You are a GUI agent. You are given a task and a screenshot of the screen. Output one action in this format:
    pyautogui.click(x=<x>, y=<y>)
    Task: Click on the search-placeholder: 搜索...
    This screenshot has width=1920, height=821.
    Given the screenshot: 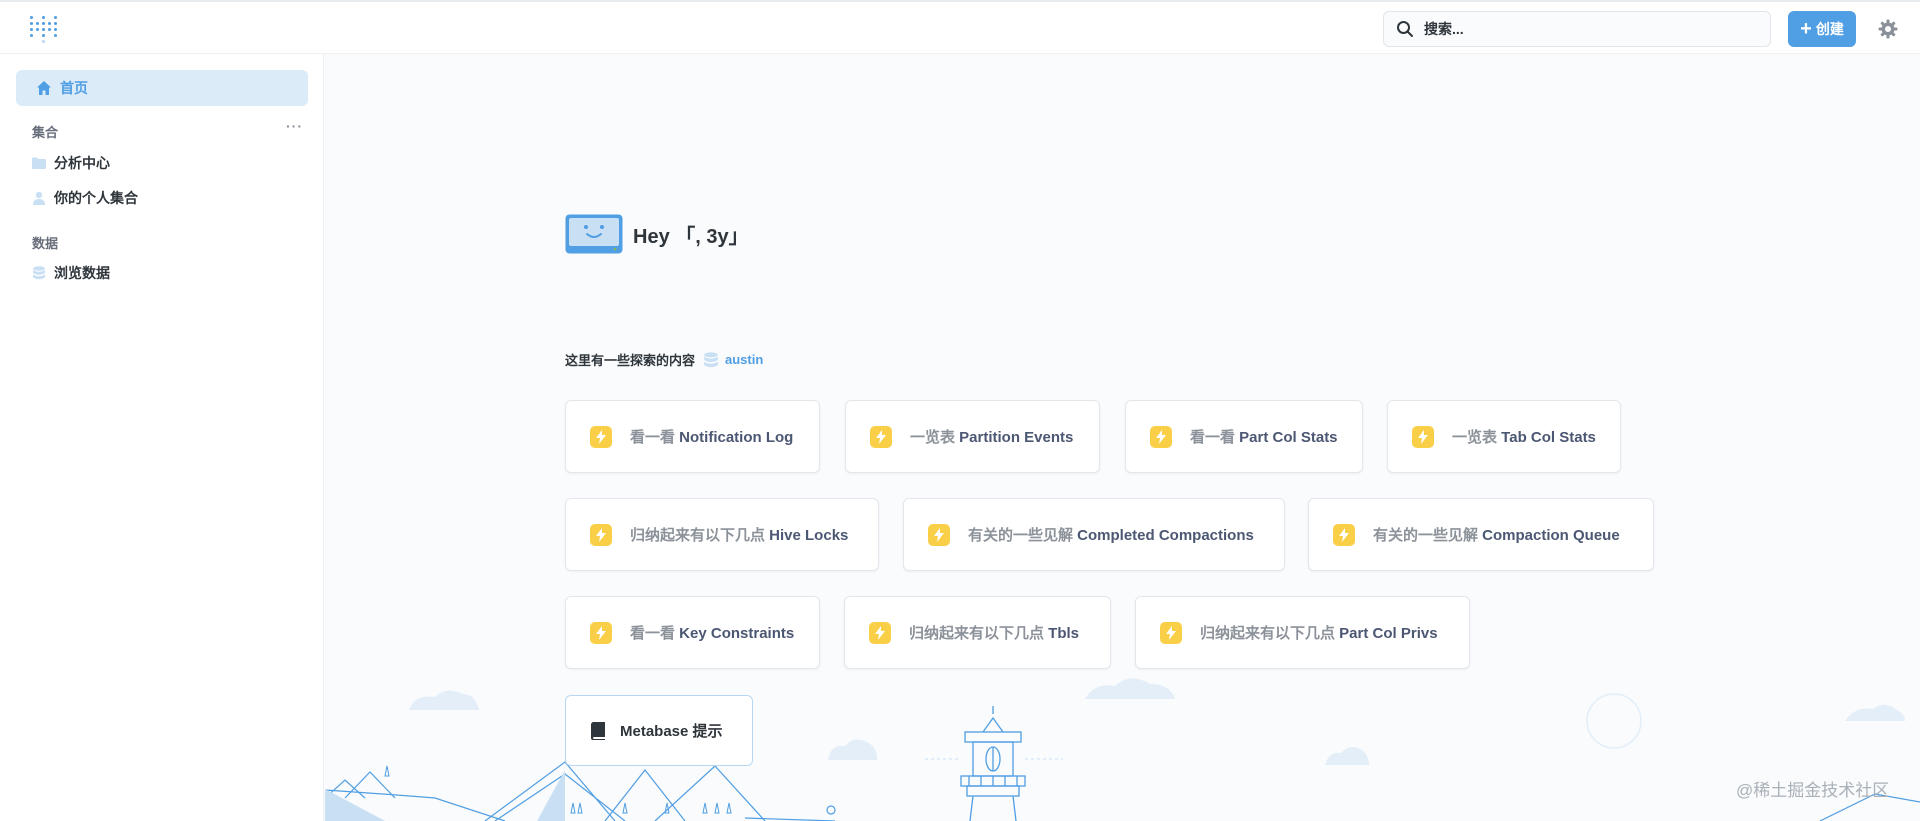 What is the action you would take?
    pyautogui.click(x=1444, y=29)
    